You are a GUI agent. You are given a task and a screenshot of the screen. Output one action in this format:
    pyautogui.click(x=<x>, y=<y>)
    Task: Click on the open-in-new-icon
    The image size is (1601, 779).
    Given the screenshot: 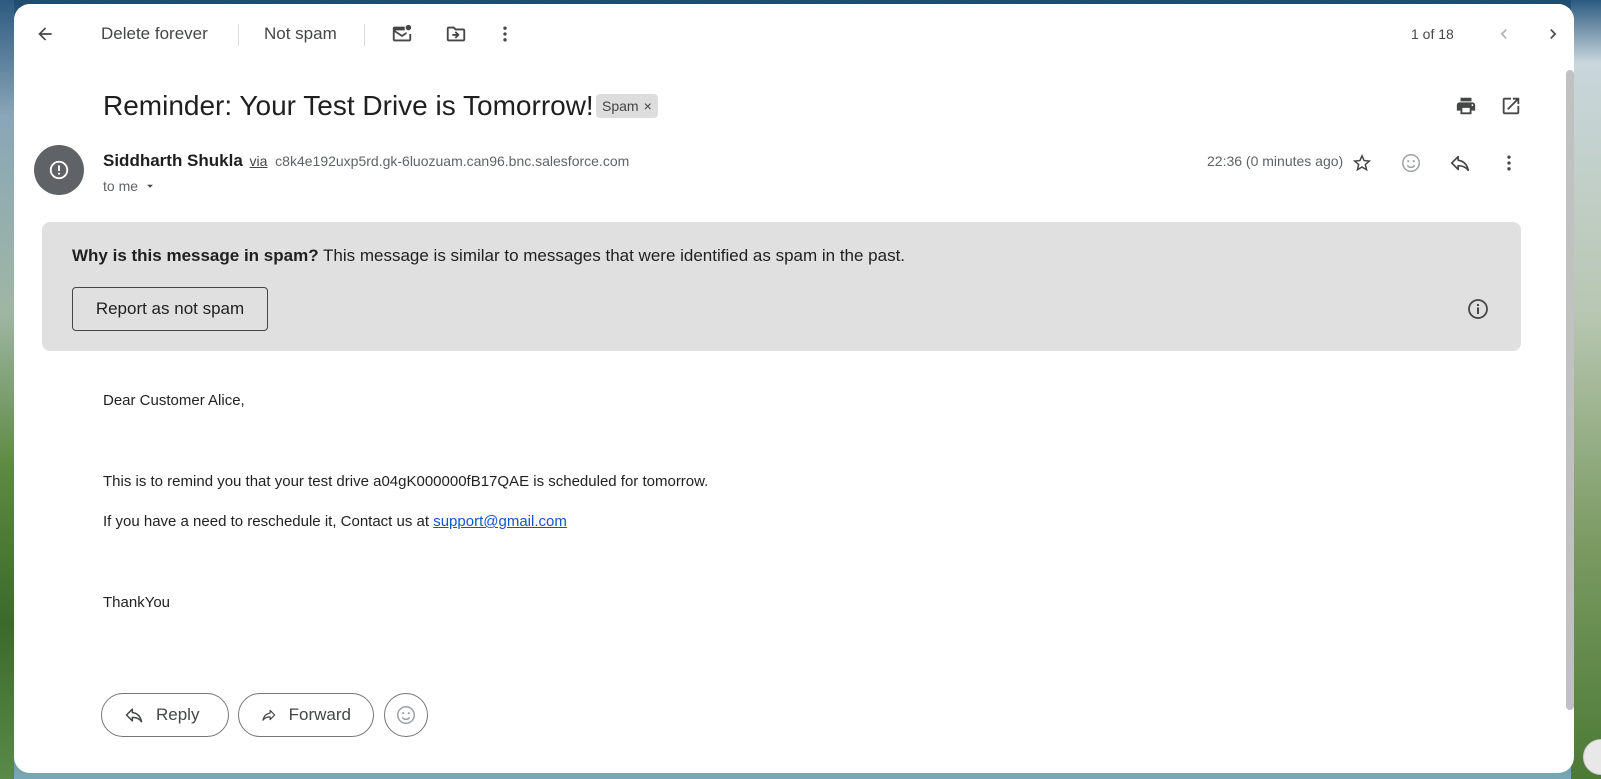 What is the action you would take?
    pyautogui.click(x=1511, y=106)
    